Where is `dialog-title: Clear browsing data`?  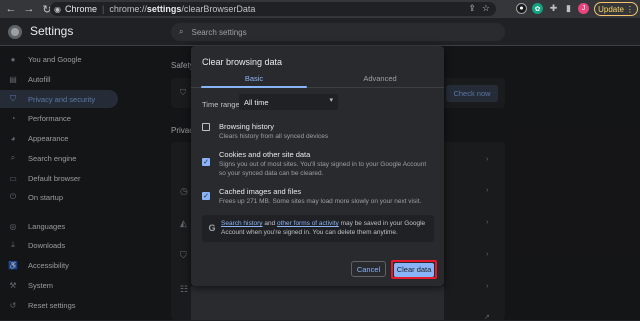 dialog-title: Clear browsing data is located at coordinates (242, 62).